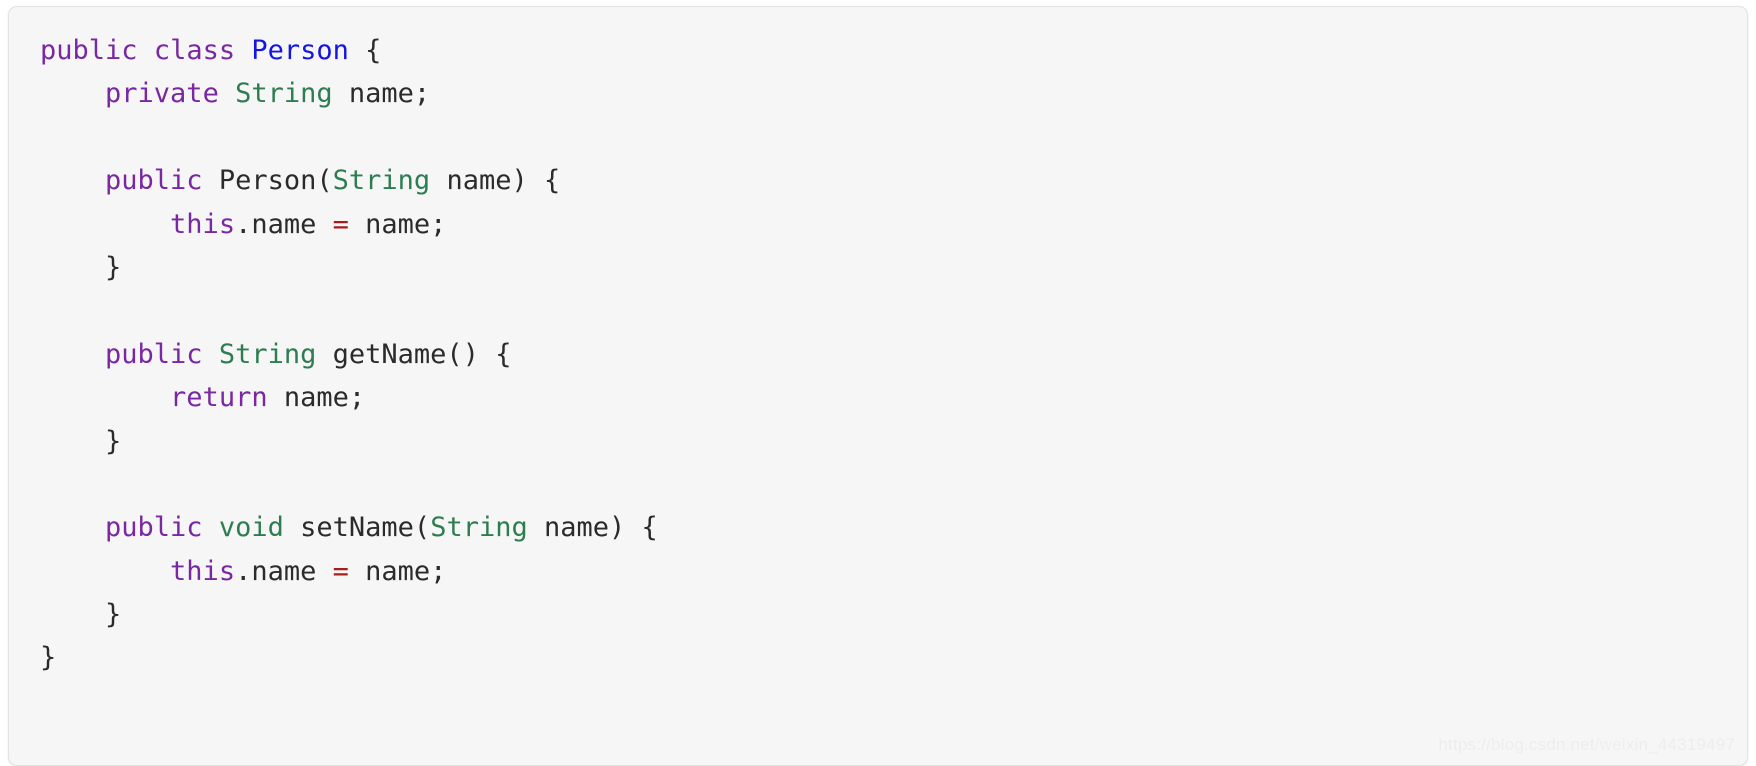  I want to click on code-token-punct: {, so click(365, 50).